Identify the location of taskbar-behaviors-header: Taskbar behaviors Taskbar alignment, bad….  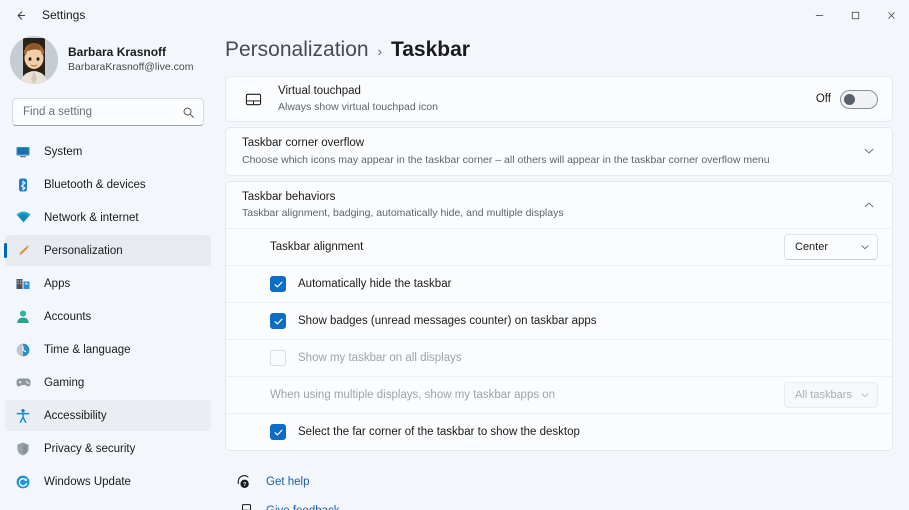
(559, 205).